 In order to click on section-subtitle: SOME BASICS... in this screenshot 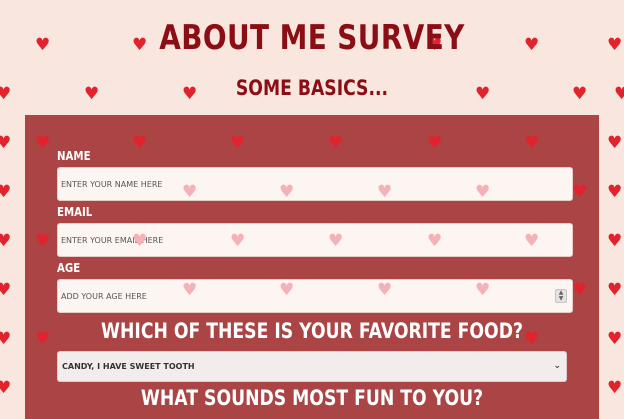, I will do `click(312, 88)`.